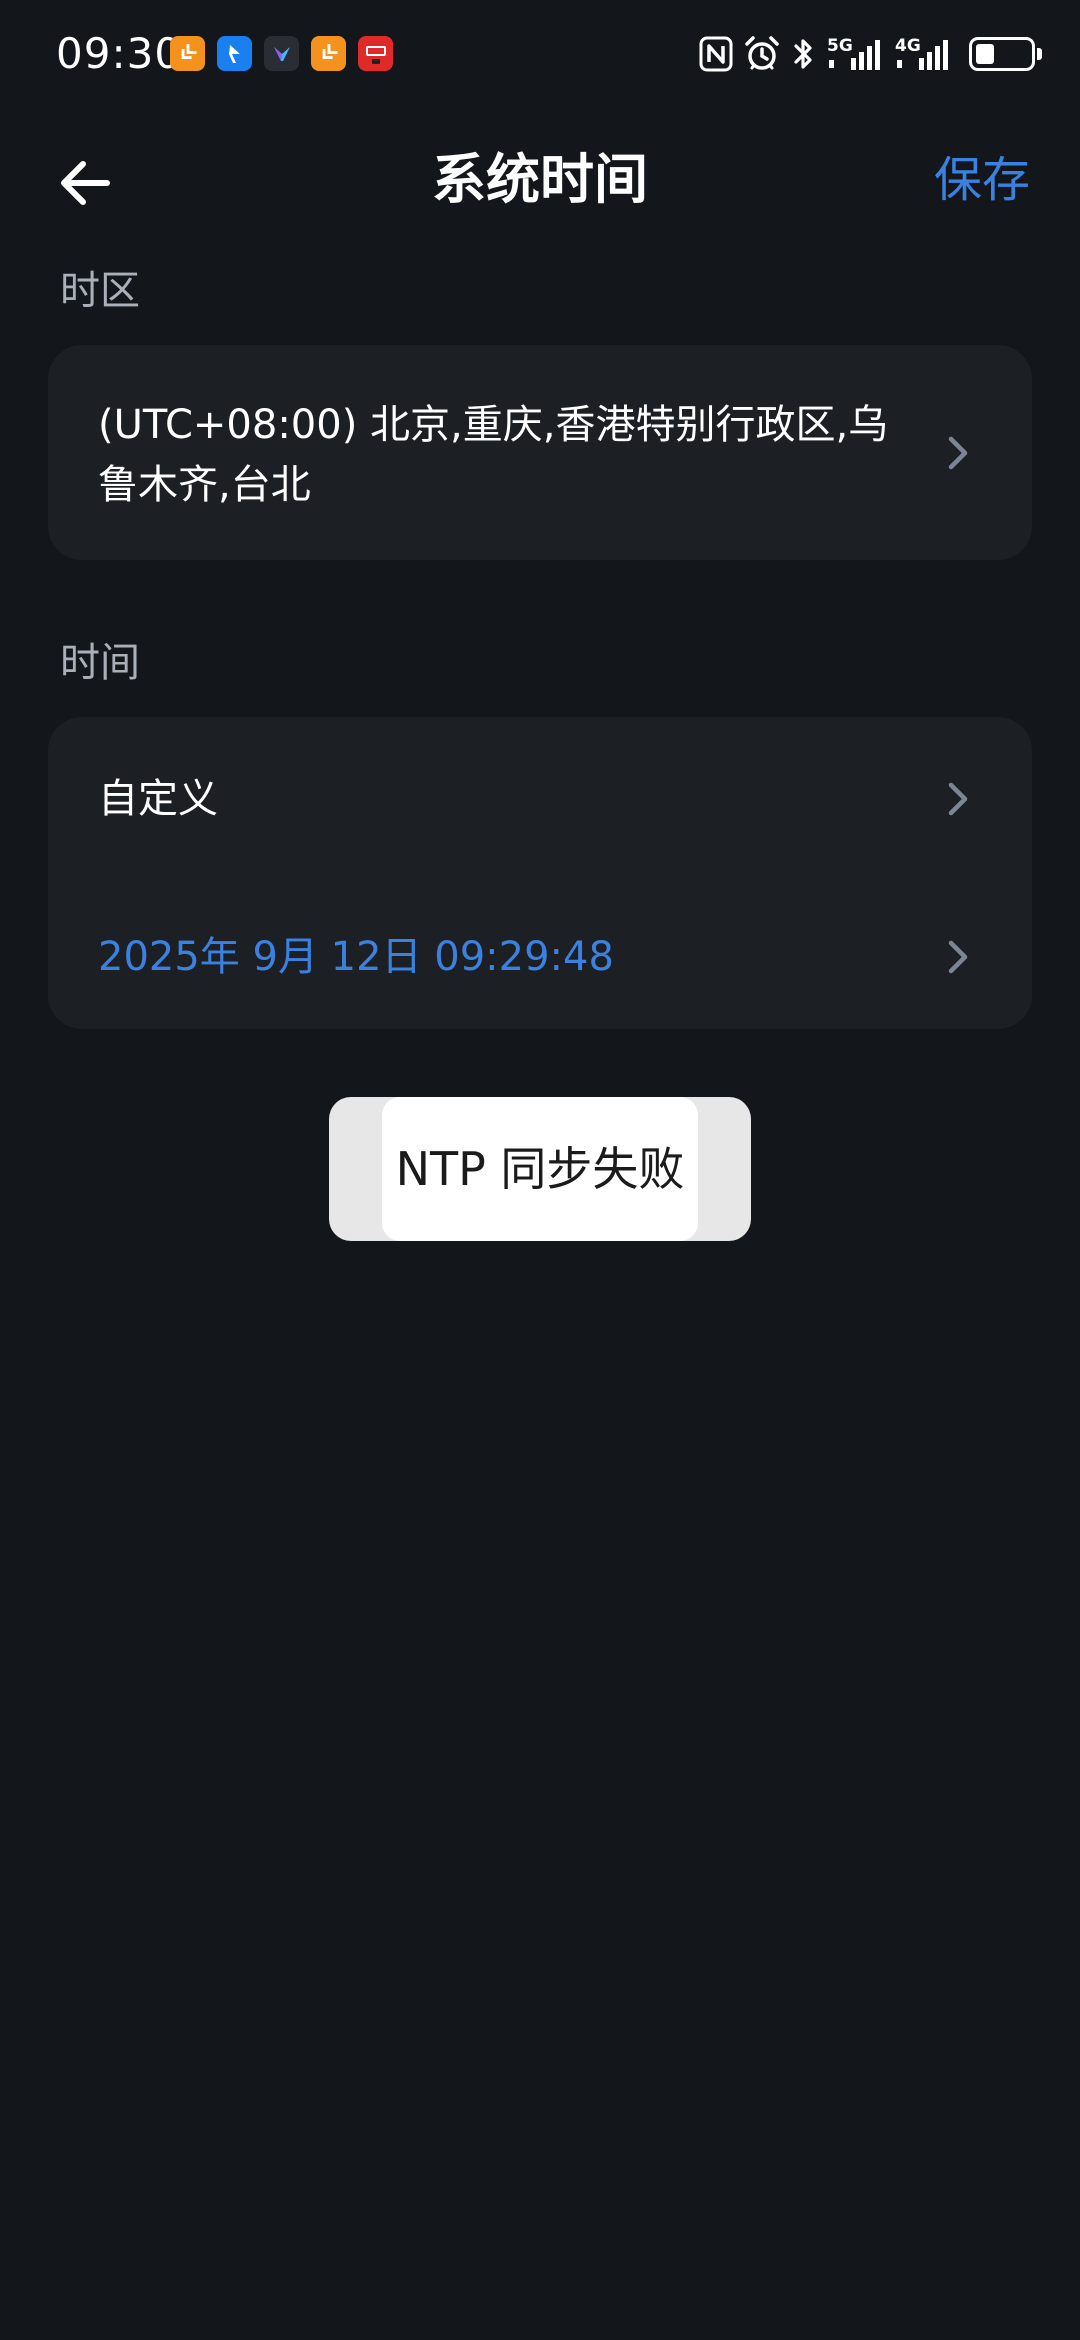  I want to click on time-mode-value: 自定义, so click(158, 799).